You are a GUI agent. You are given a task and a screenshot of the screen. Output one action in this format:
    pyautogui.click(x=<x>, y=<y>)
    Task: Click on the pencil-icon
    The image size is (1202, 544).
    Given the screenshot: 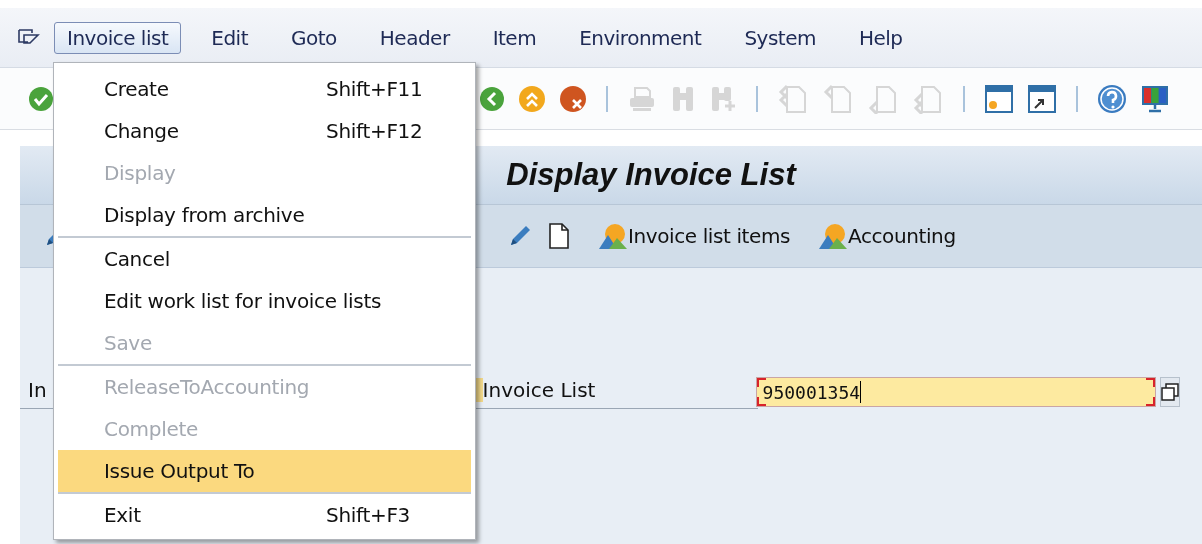 What is the action you would take?
    pyautogui.click(x=520, y=236)
    